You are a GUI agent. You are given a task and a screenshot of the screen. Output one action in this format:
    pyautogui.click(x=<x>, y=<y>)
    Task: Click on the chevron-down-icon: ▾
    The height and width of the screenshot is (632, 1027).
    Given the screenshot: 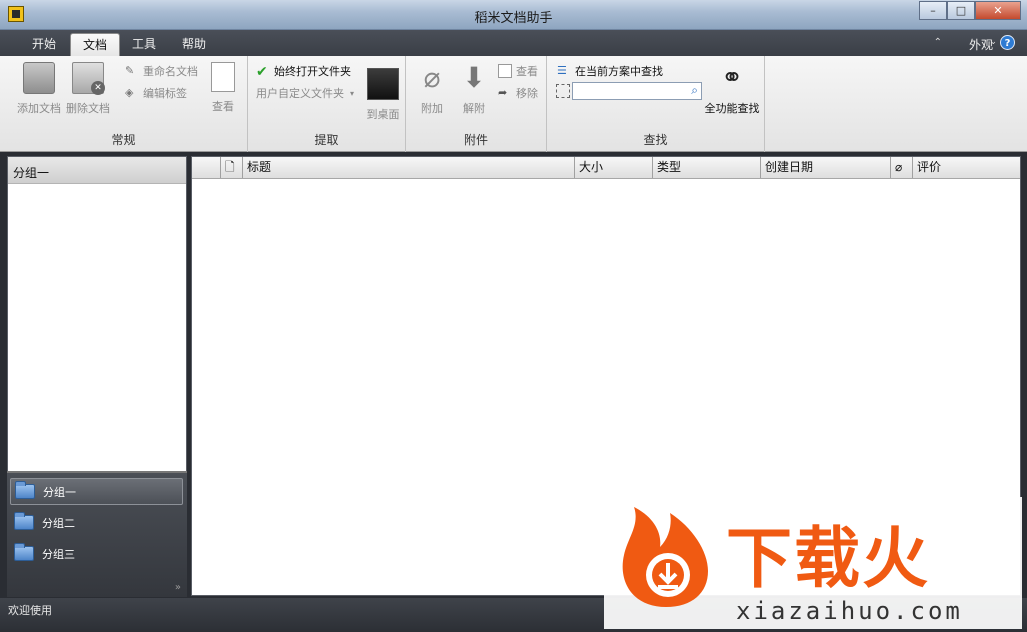 What is the action you would take?
    pyautogui.click(x=352, y=93)
    